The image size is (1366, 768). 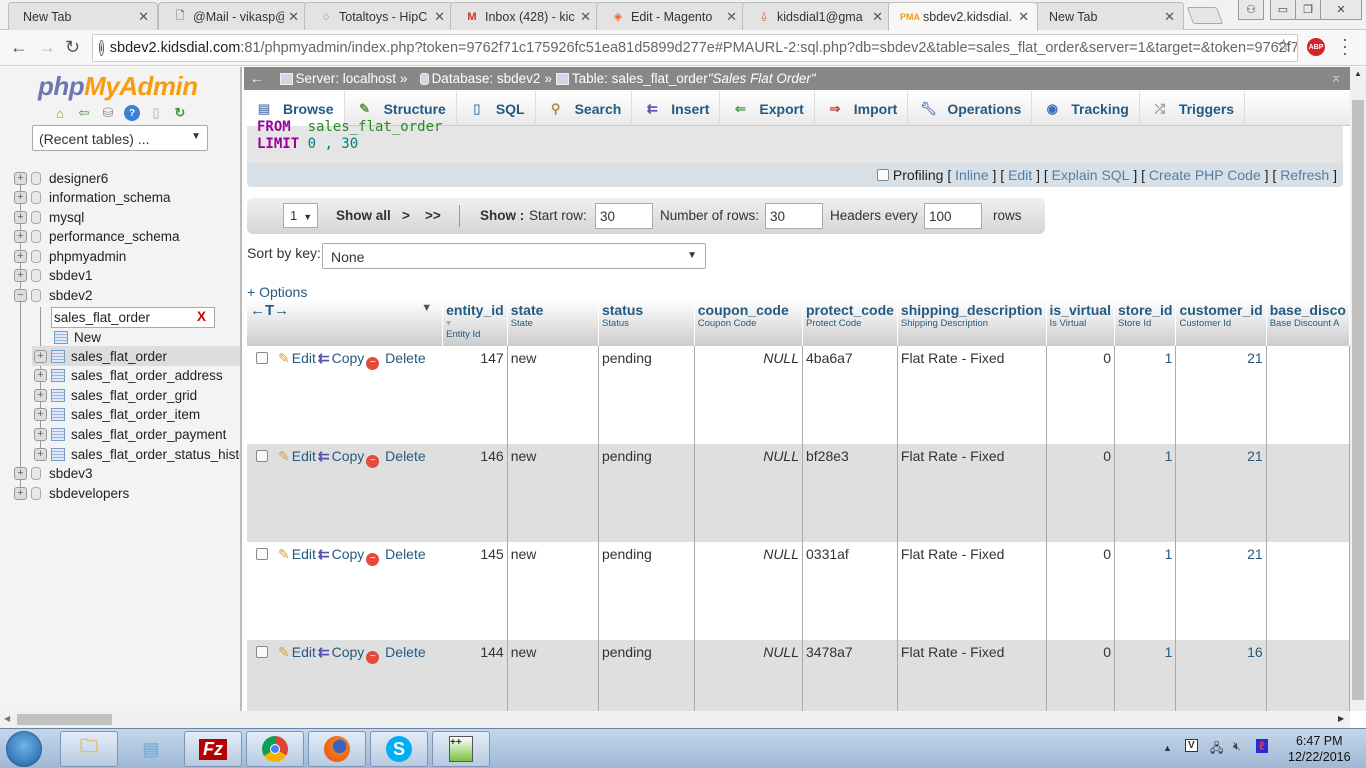 What do you see at coordinates (348, 456) in the screenshot?
I see `copy-link: Copy` at bounding box center [348, 456].